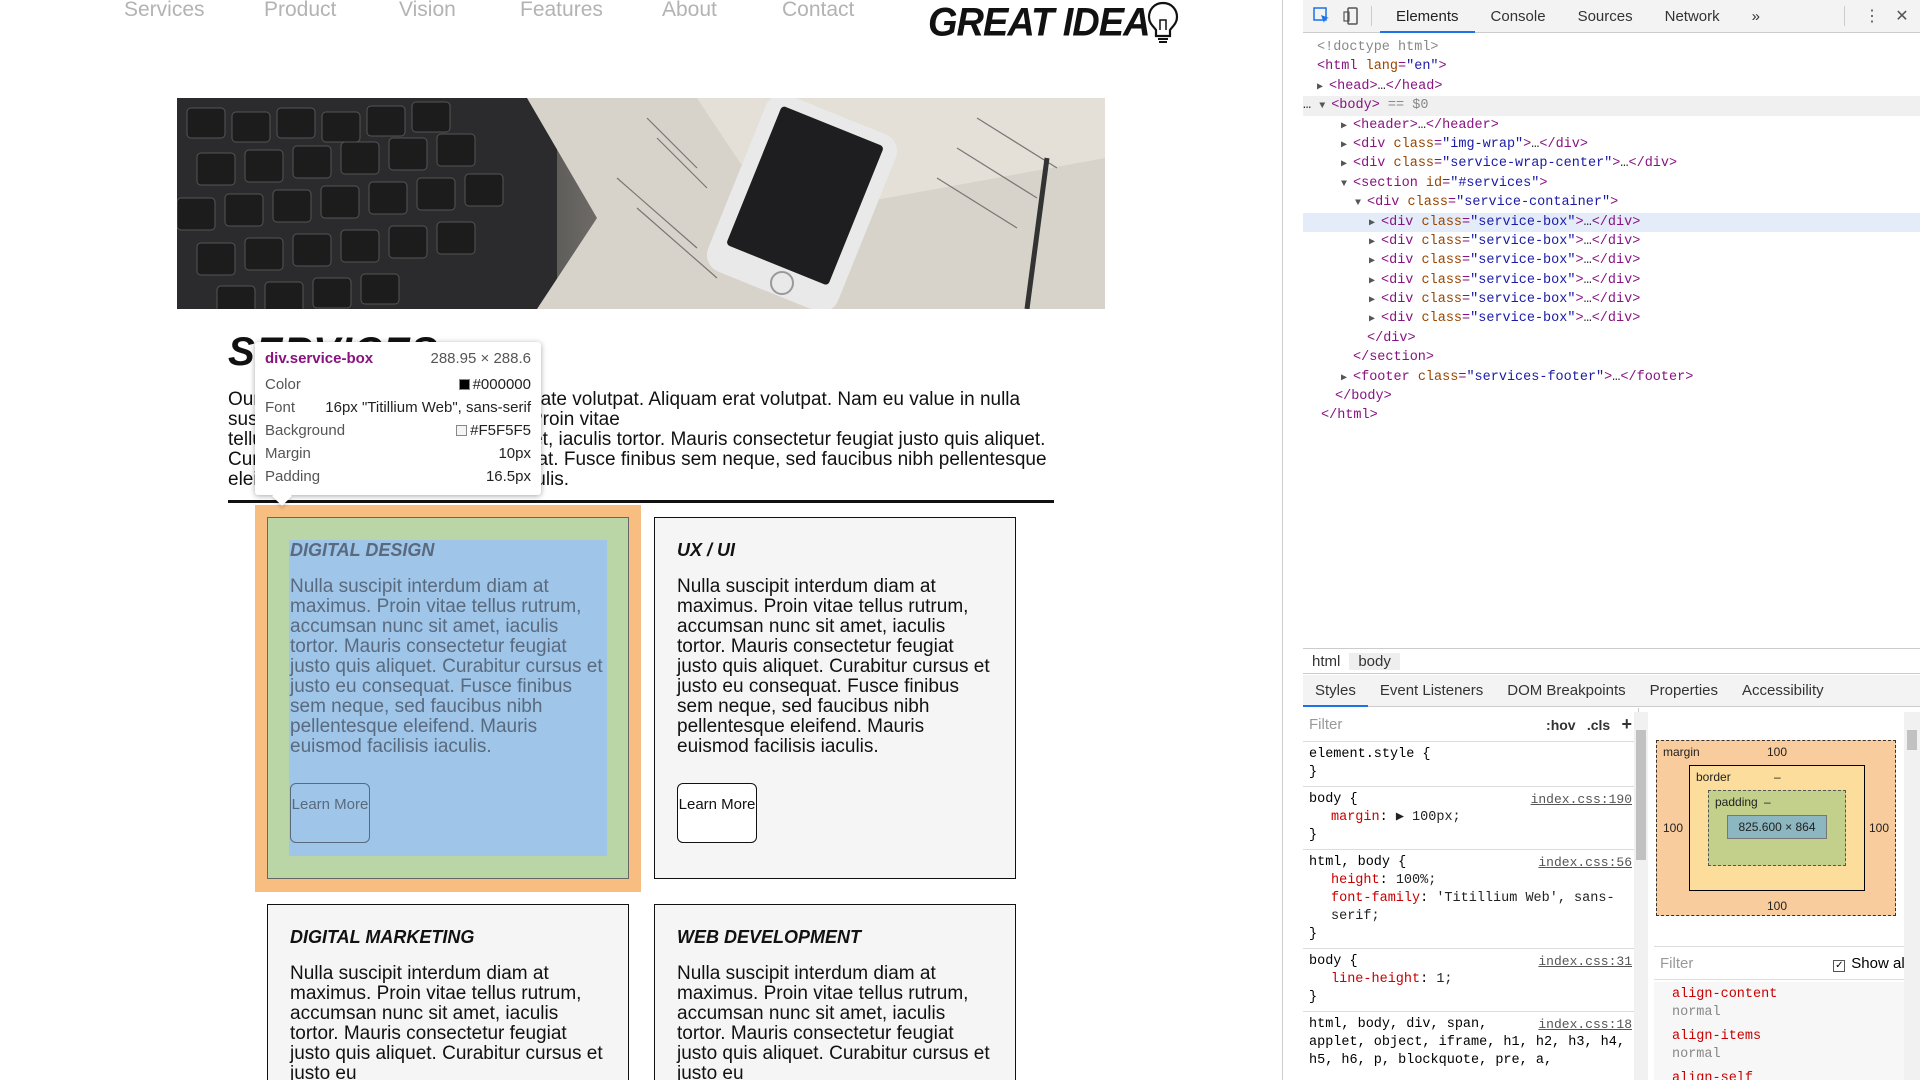  What do you see at coordinates (1585, 1025) in the screenshot?
I see `rule-source-link: index.css:18` at bounding box center [1585, 1025].